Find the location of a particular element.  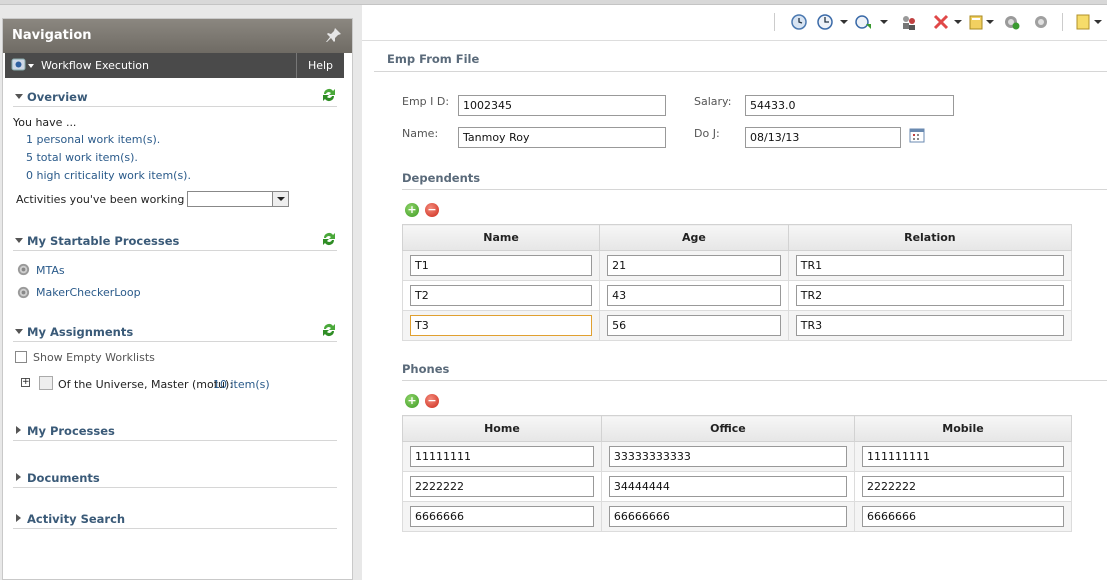

total-work-items-link: 5 total work item(s). is located at coordinates (82, 157).